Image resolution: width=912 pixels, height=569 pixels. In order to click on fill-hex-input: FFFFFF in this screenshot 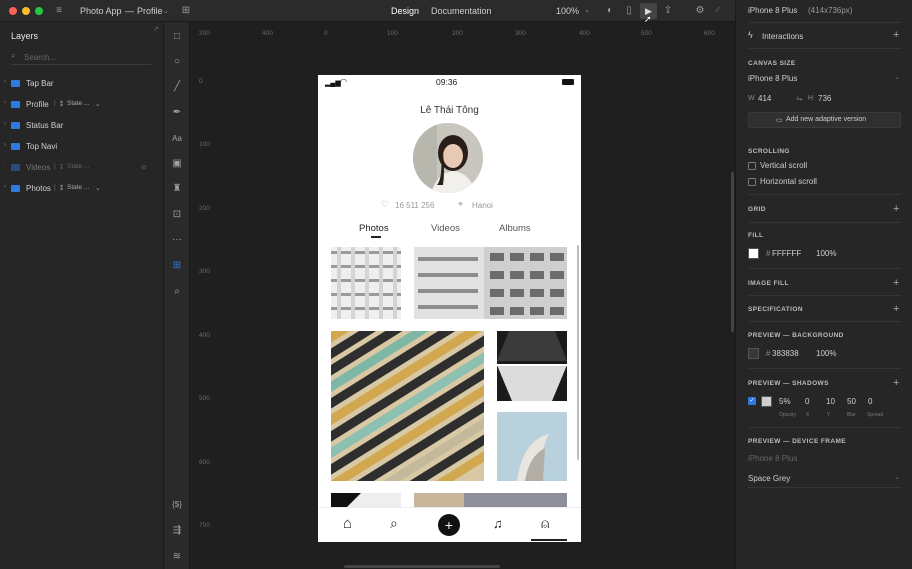, I will do `click(786, 253)`.